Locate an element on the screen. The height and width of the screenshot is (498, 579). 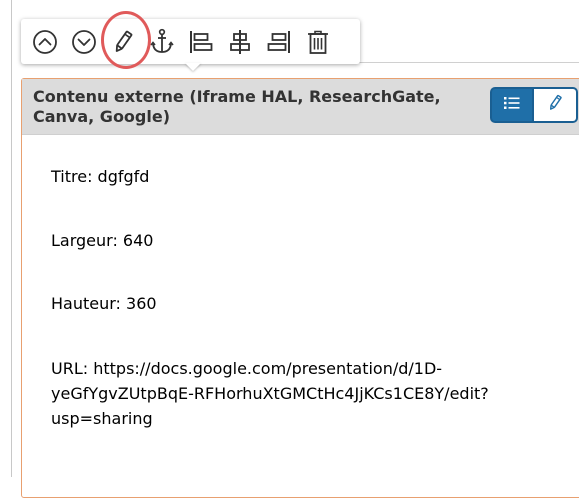
align-right-icon is located at coordinates (279, 42).